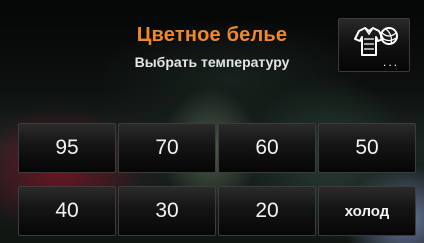 Image resolution: width=424 pixels, height=243 pixels. I want to click on temp-60-button: 60, so click(267, 148).